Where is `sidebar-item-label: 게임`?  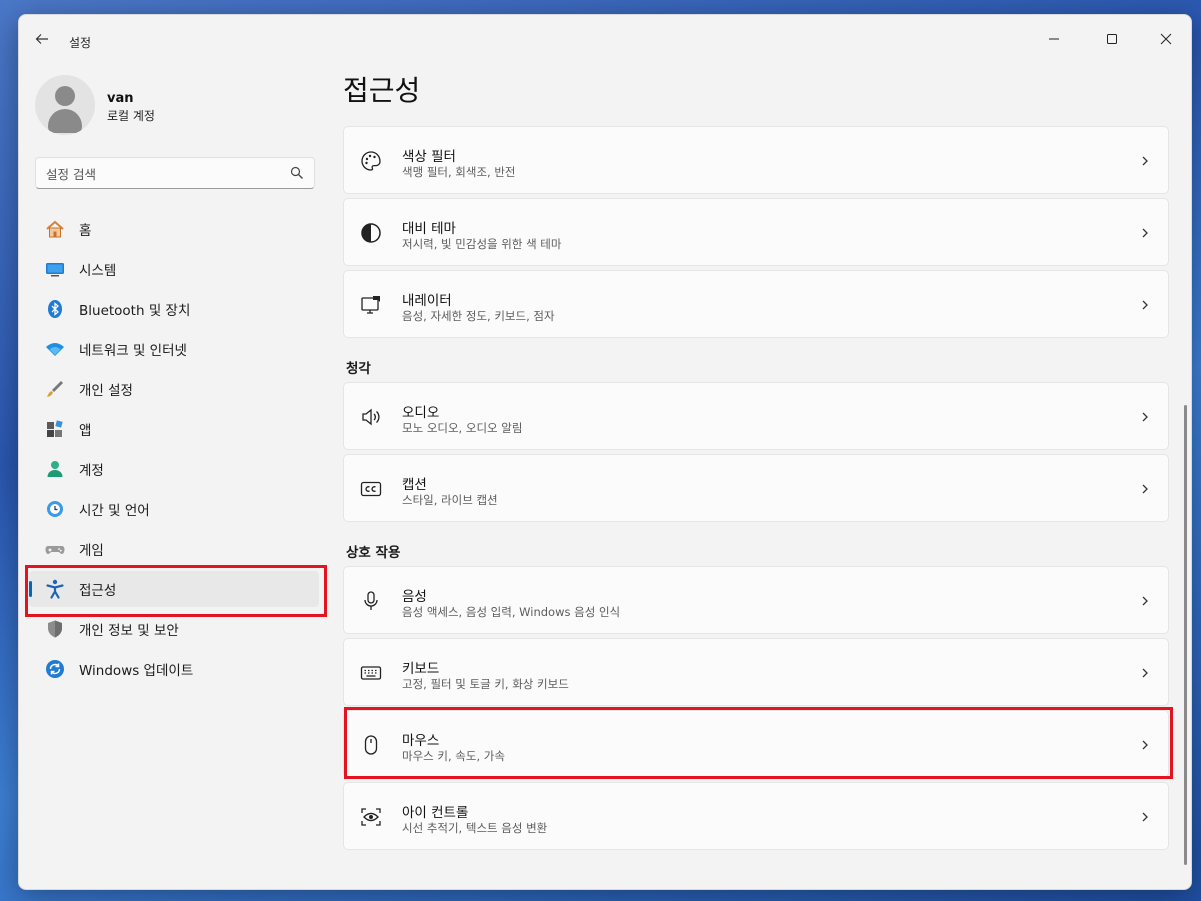
sidebar-item-label: 게임 is located at coordinates (91, 551).